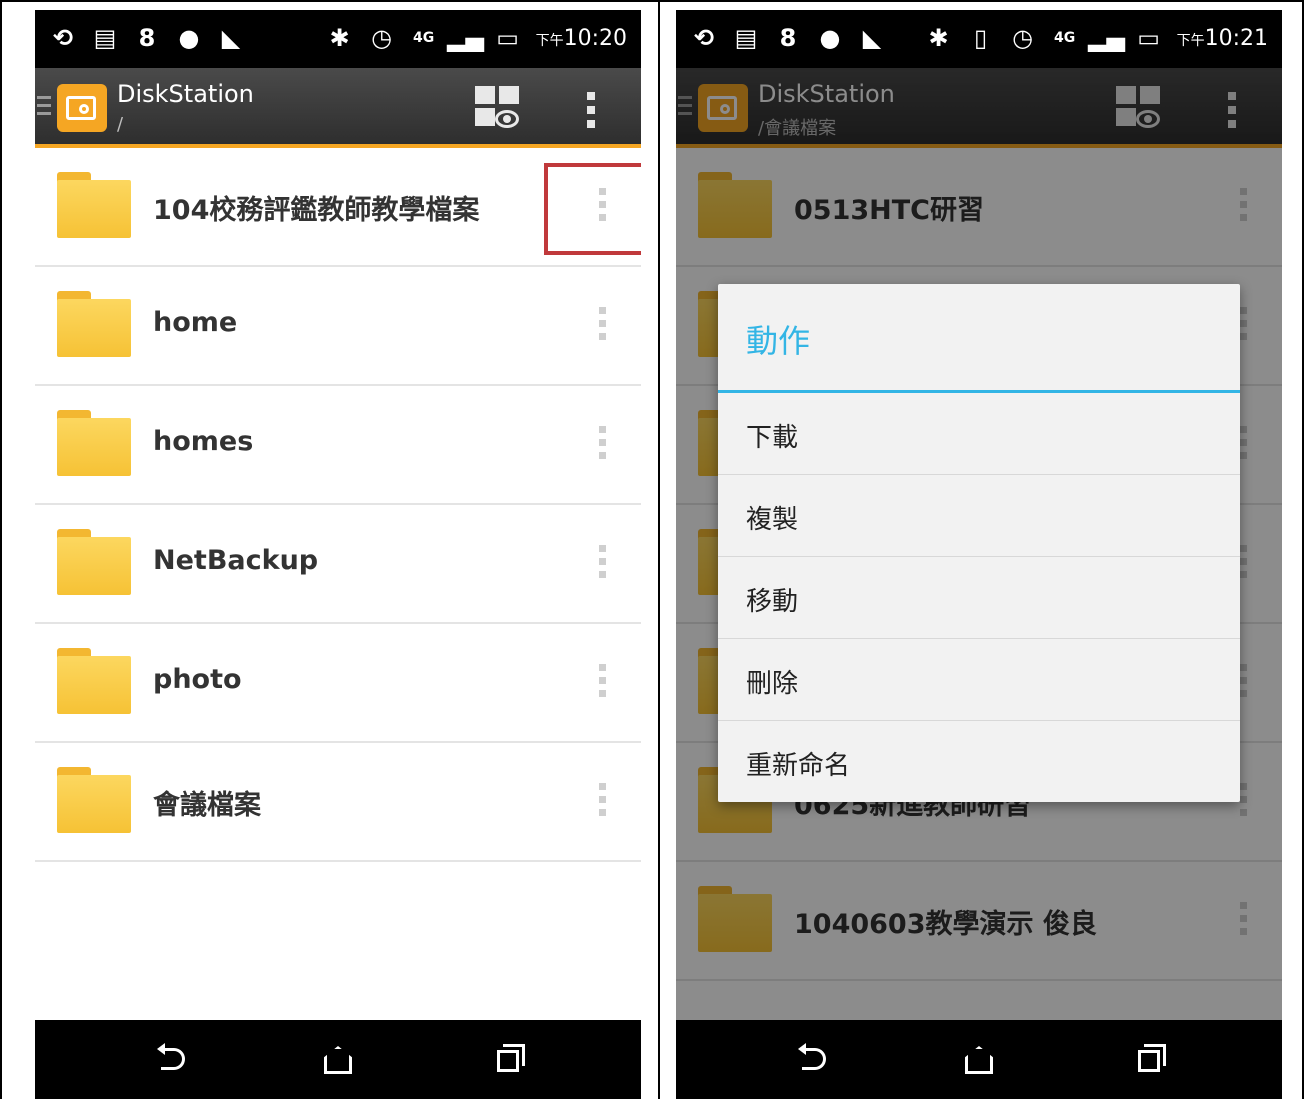 This screenshot has width=1306, height=1099. Describe the element at coordinates (82, 108) in the screenshot. I see `diskstation-logo-icon` at that location.